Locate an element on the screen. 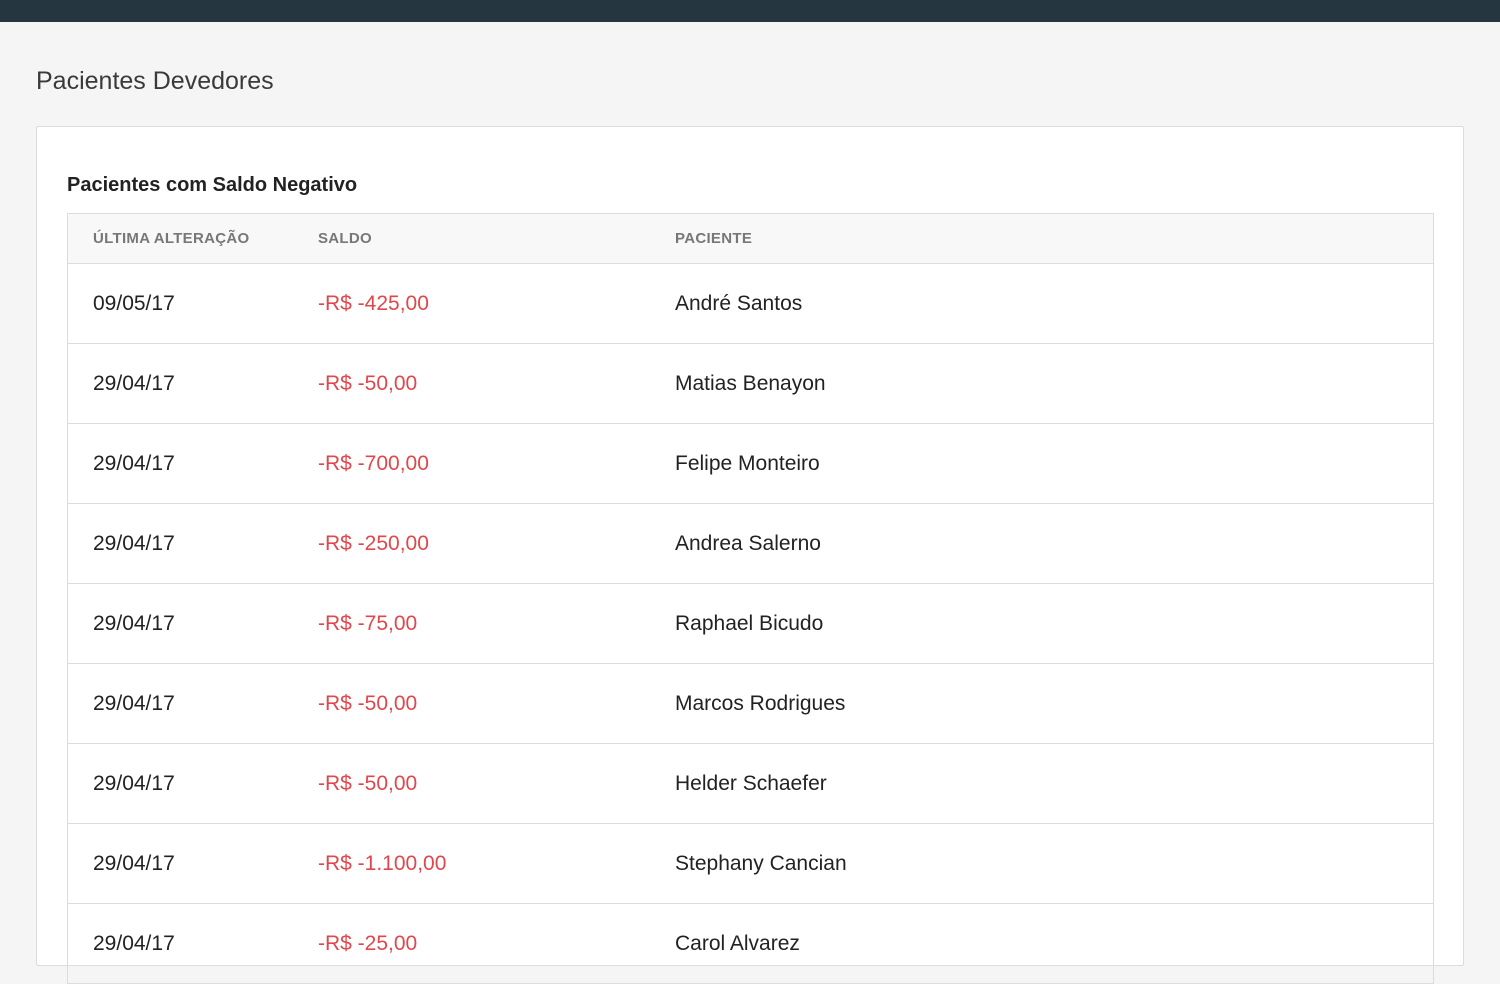 The image size is (1500, 984). cell-patient: Stephany Cancian is located at coordinates (1054, 863).